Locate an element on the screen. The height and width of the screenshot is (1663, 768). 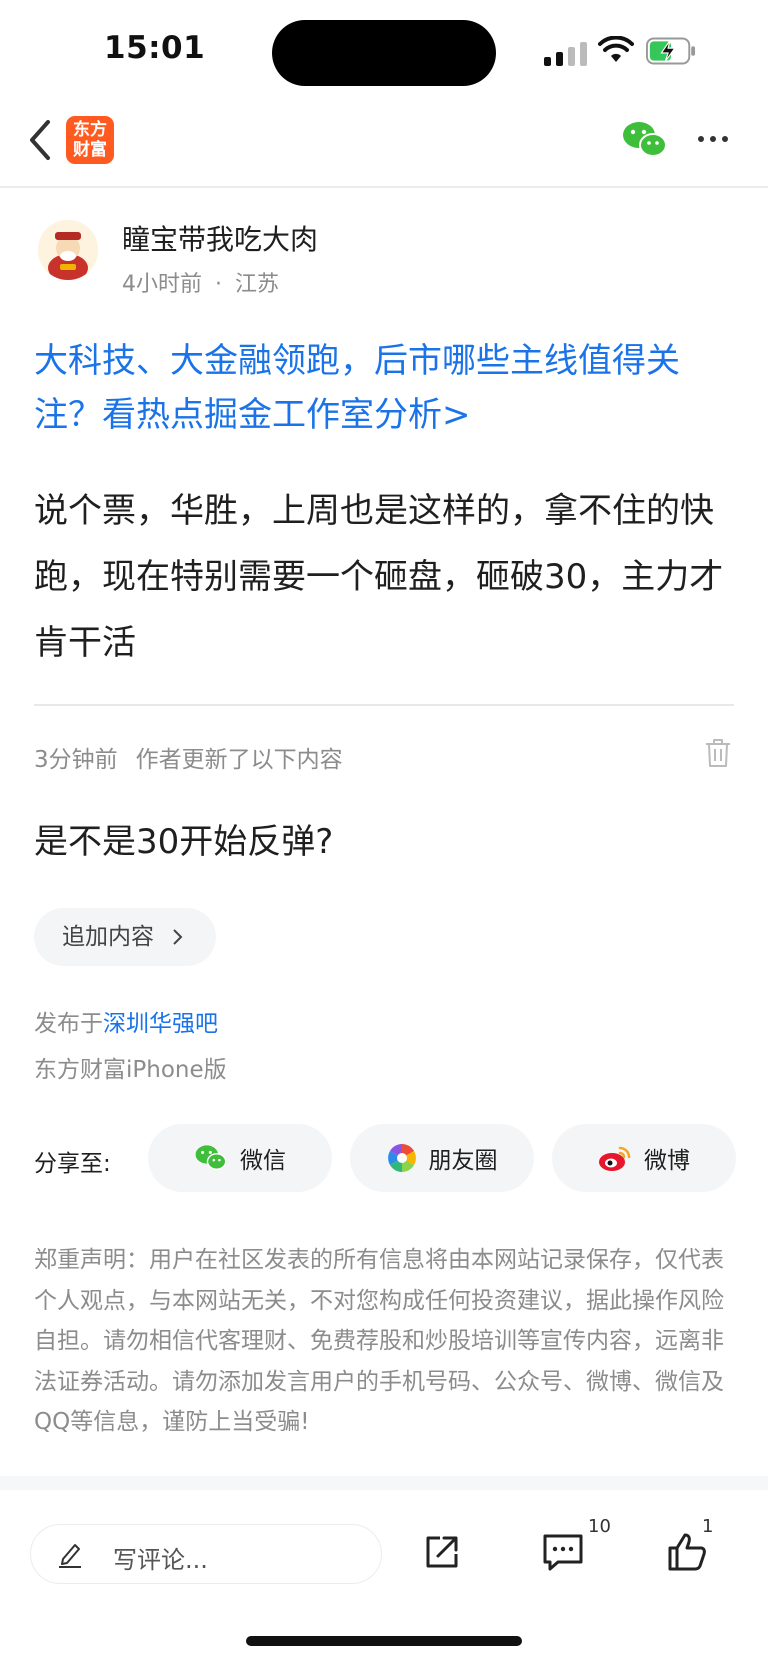
update-content: 是不是30开始反弹? is located at coordinates (184, 842).